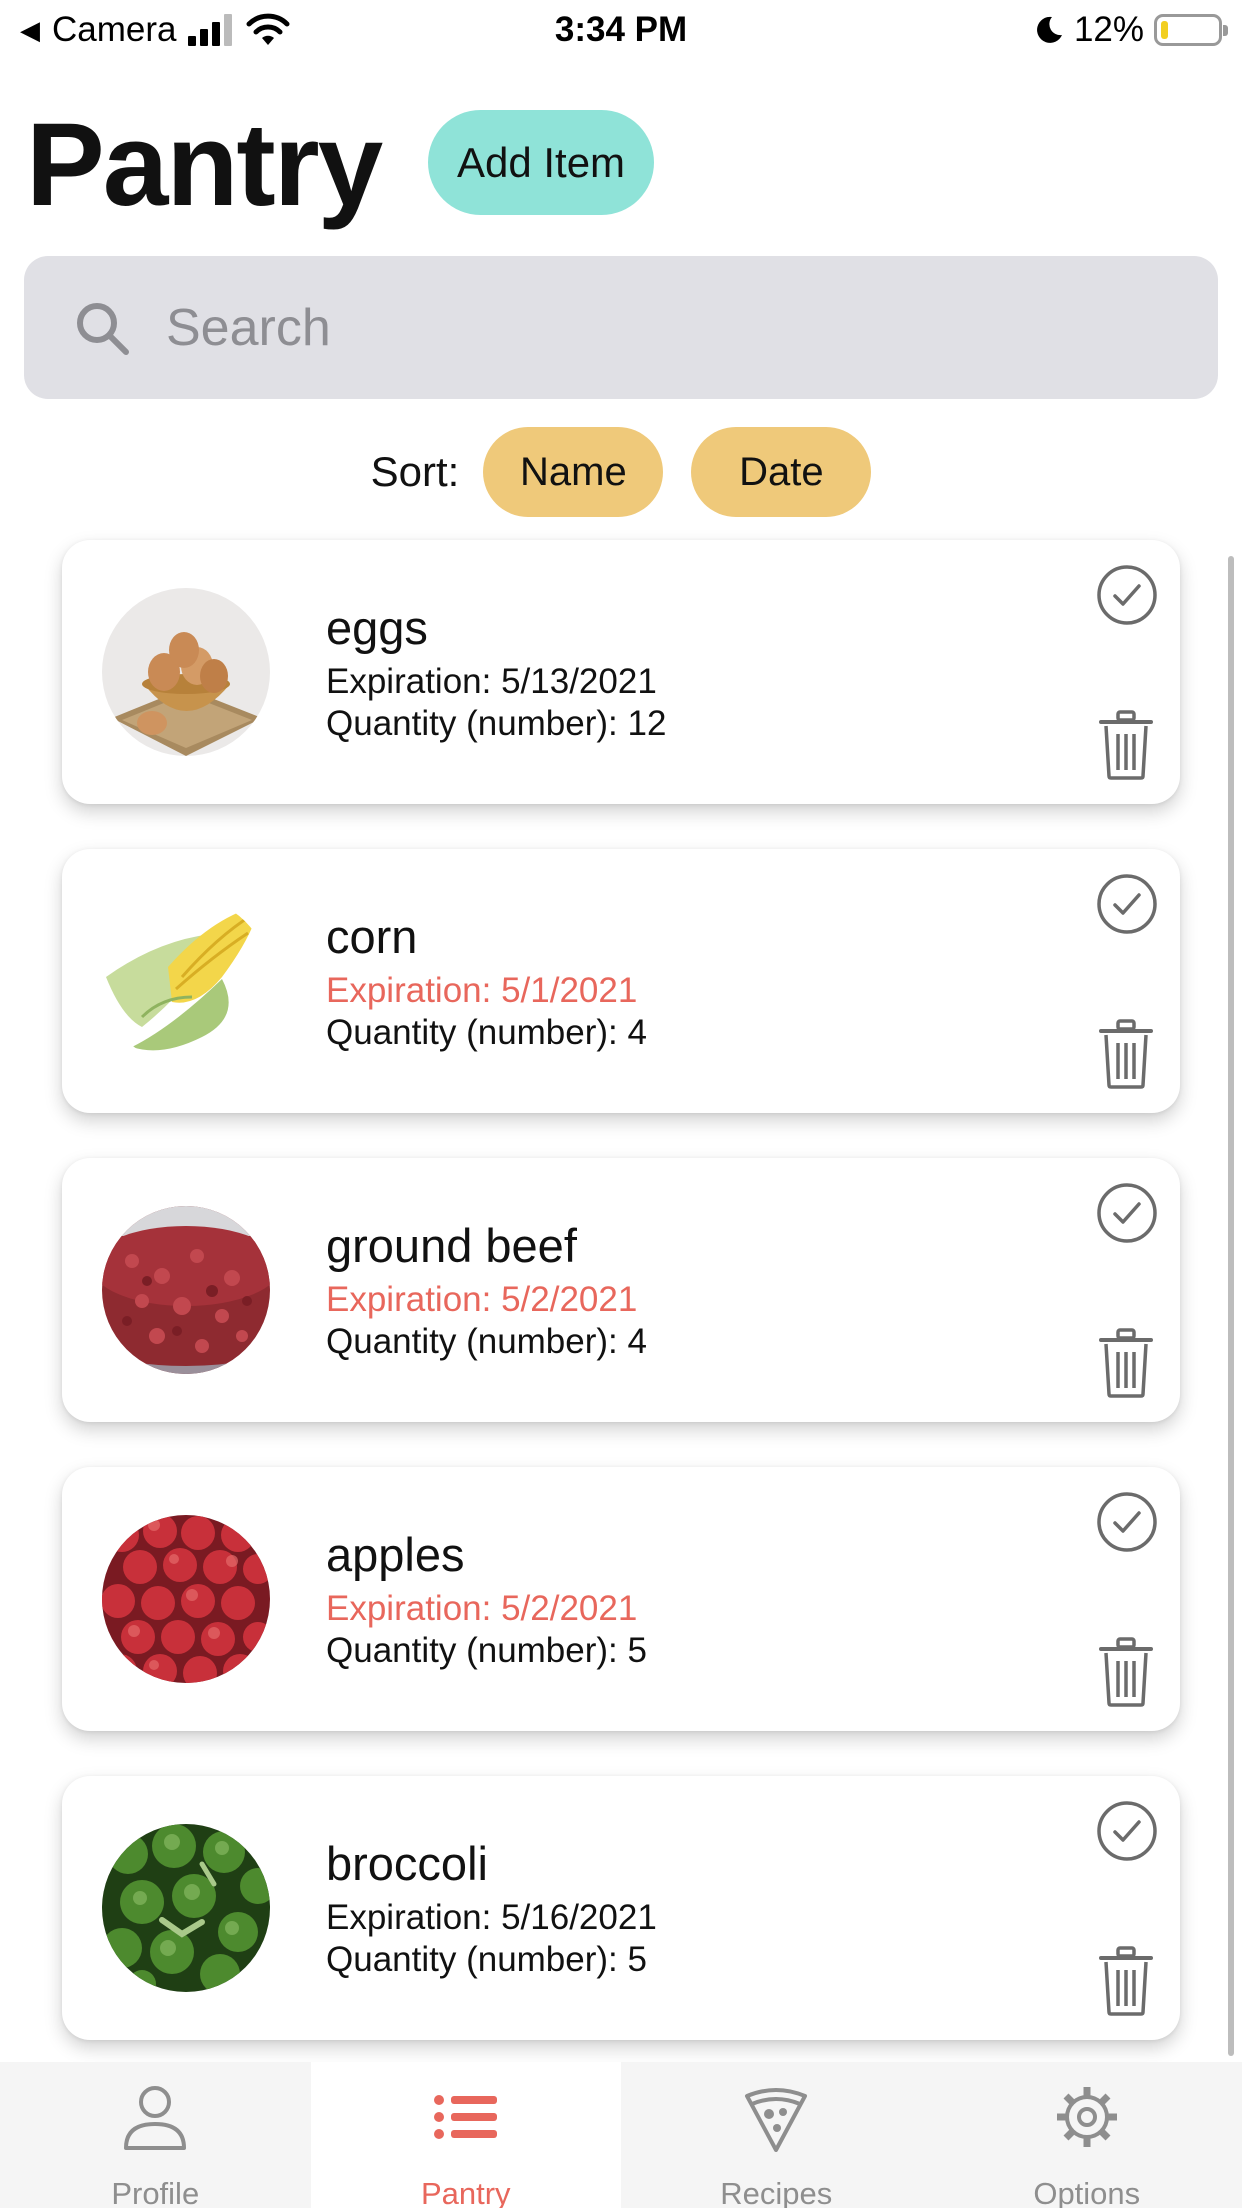 The width and height of the screenshot is (1242, 2208). What do you see at coordinates (482, 990) in the screenshot?
I see `item-expiration: Expiration: 5/1/2021` at bounding box center [482, 990].